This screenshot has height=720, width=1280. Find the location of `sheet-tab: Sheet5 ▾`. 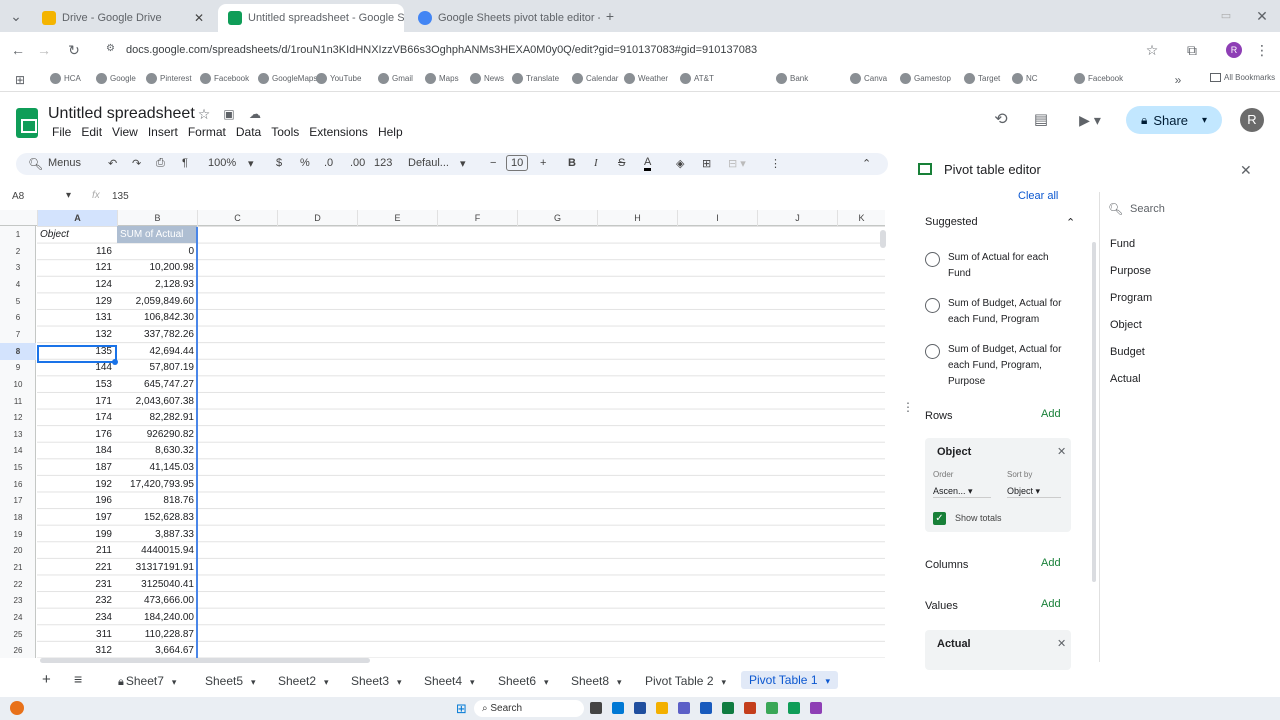

sheet-tab: Sheet5 ▾ is located at coordinates (230, 681).